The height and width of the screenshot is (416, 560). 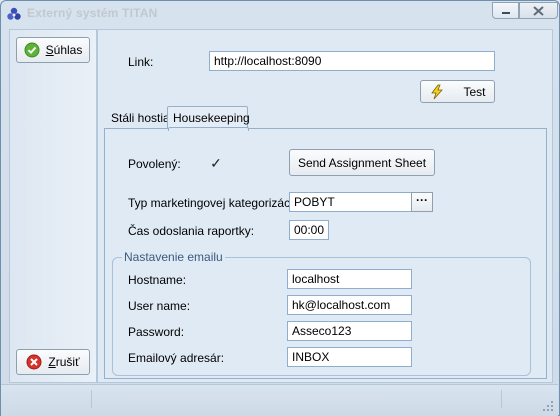 I want to click on left-button-panel, so click(x=53, y=206).